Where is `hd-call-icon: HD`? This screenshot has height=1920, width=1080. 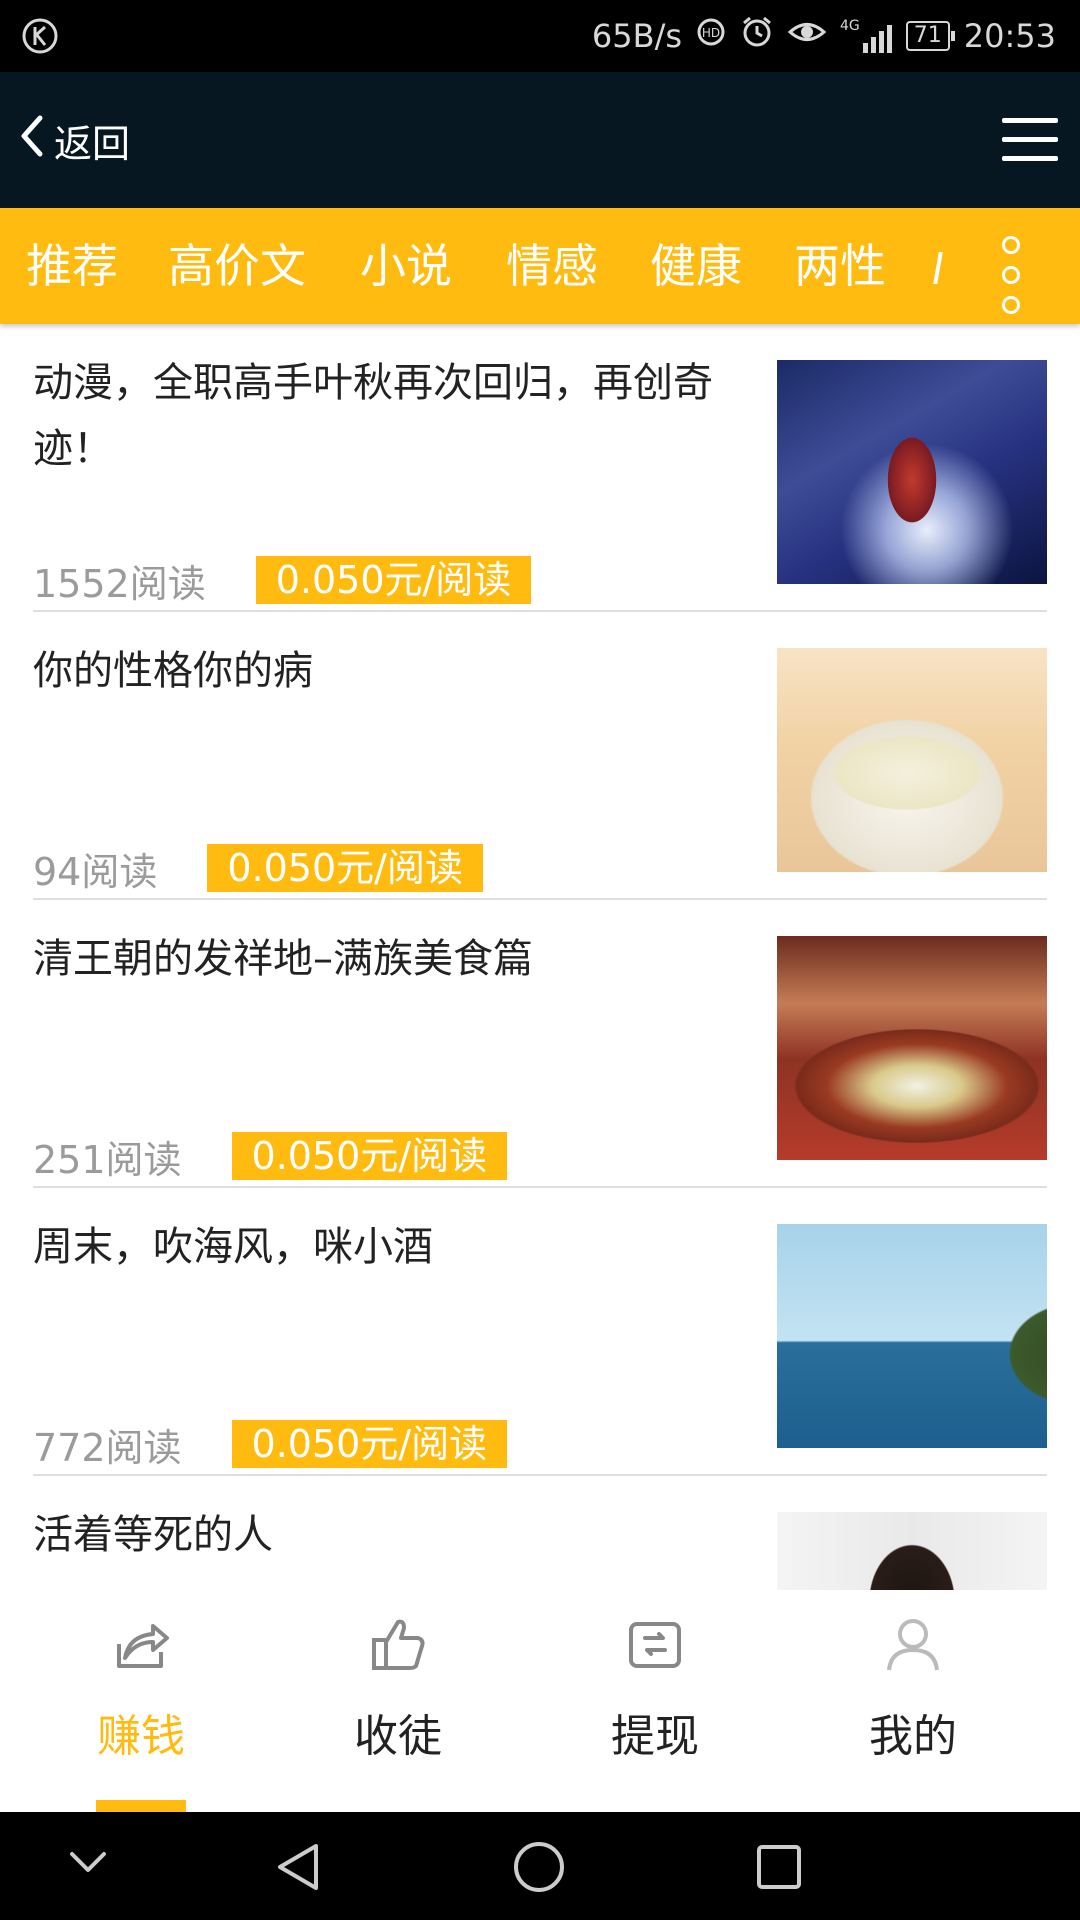
hd-call-icon: HD is located at coordinates (711, 36).